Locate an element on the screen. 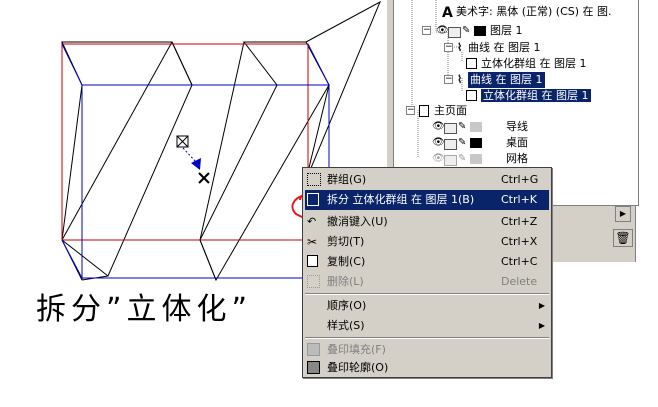 This screenshot has height=407, width=658. menu-item-break-apart-extrude: 拆分 立体化群组 在 图层 1(B) Ctrl+K is located at coordinates (427, 200).